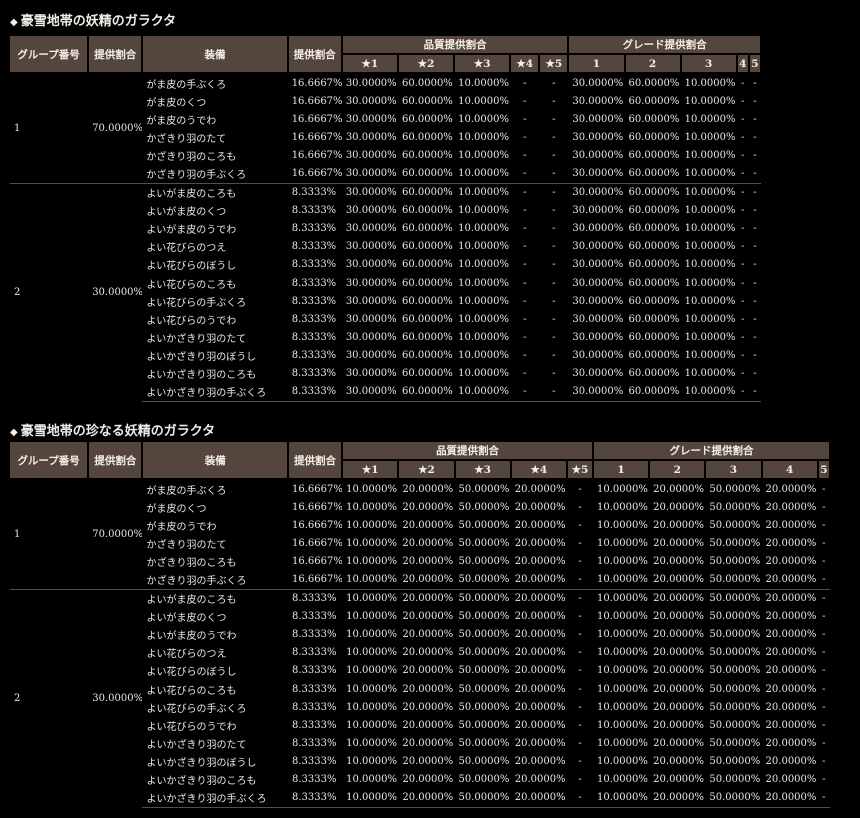 The image size is (860, 818). I want to click on header-star-3: ★3, so click(483, 470).